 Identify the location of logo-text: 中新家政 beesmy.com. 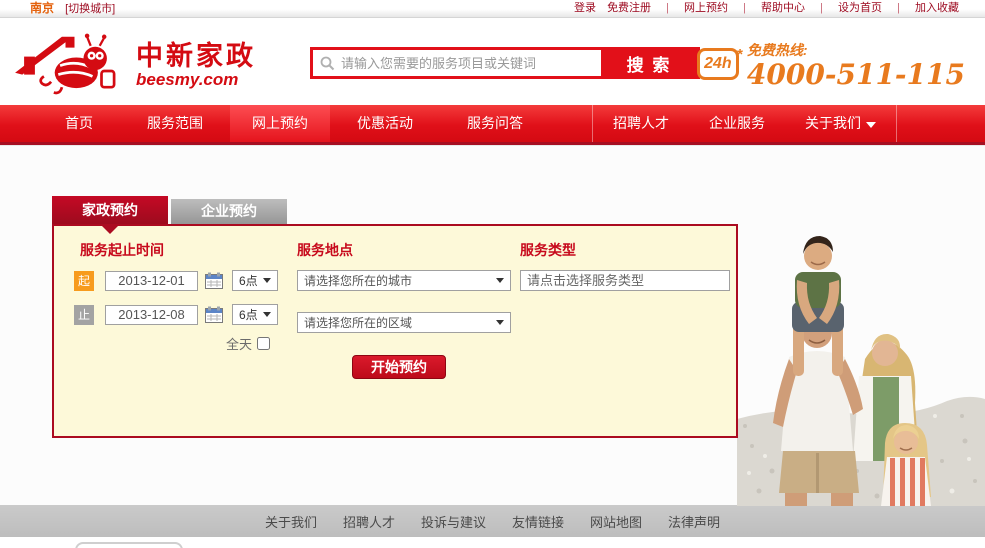
(196, 65).